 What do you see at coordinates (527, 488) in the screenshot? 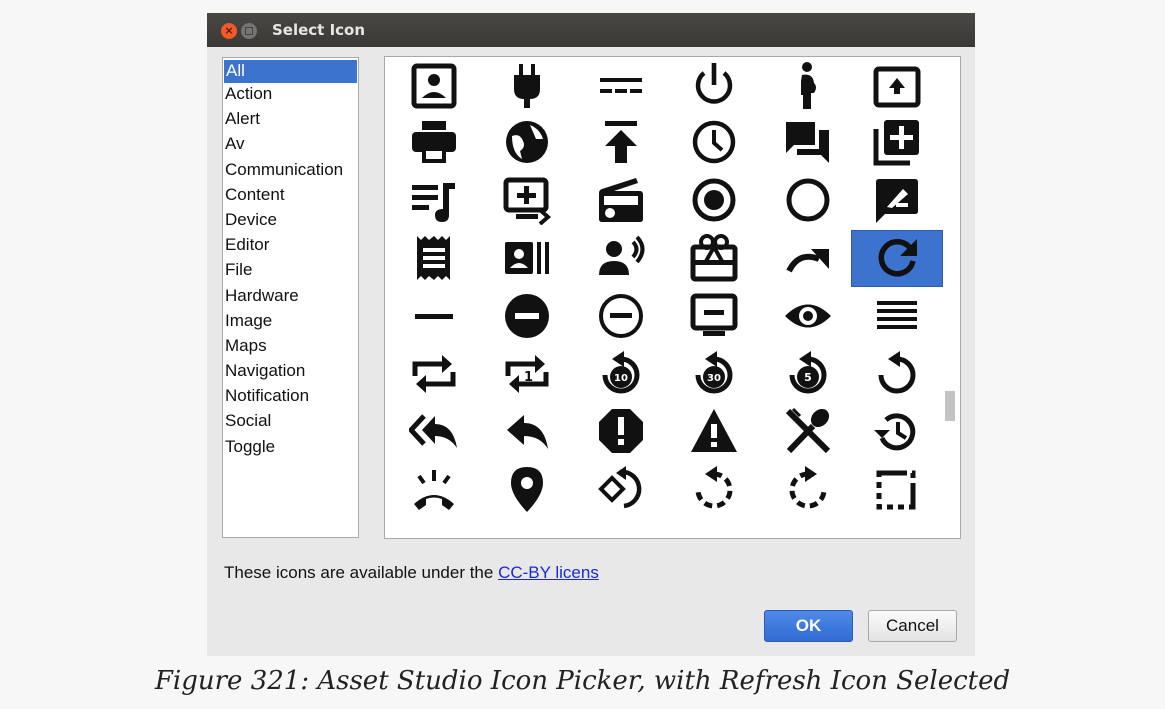
I see `icon-cell-room-pin` at bounding box center [527, 488].